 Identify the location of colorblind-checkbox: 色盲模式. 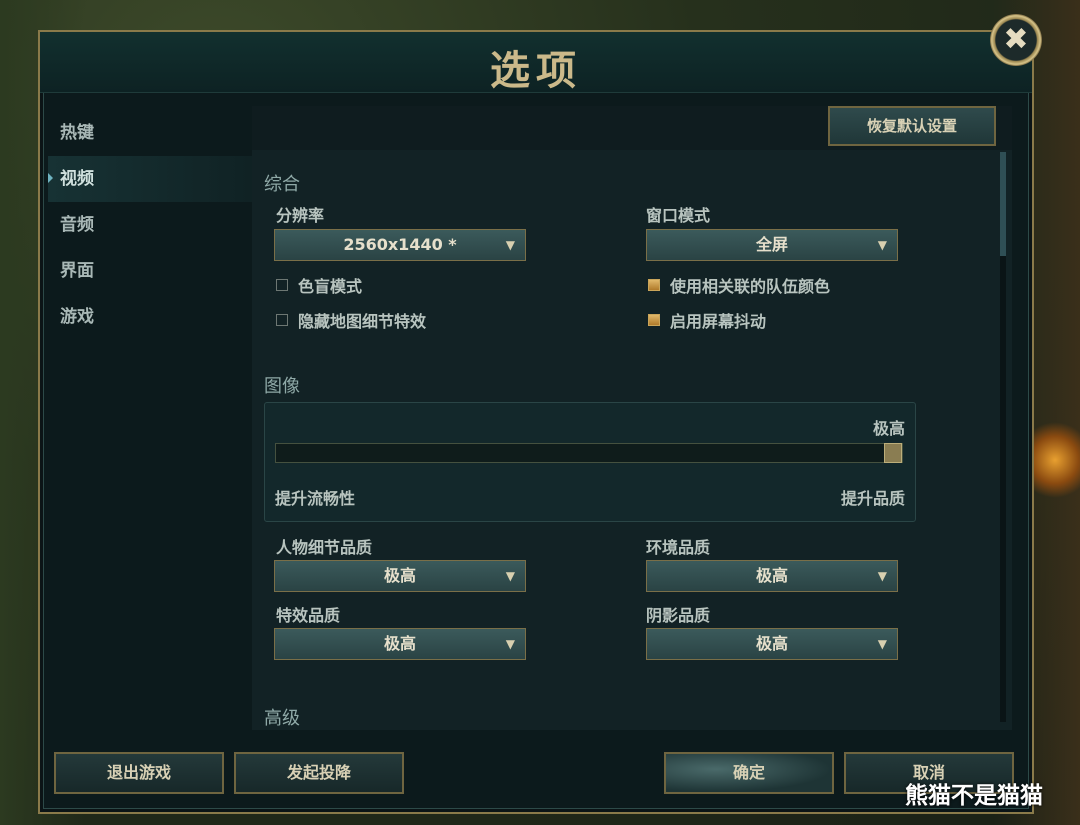
(319, 285).